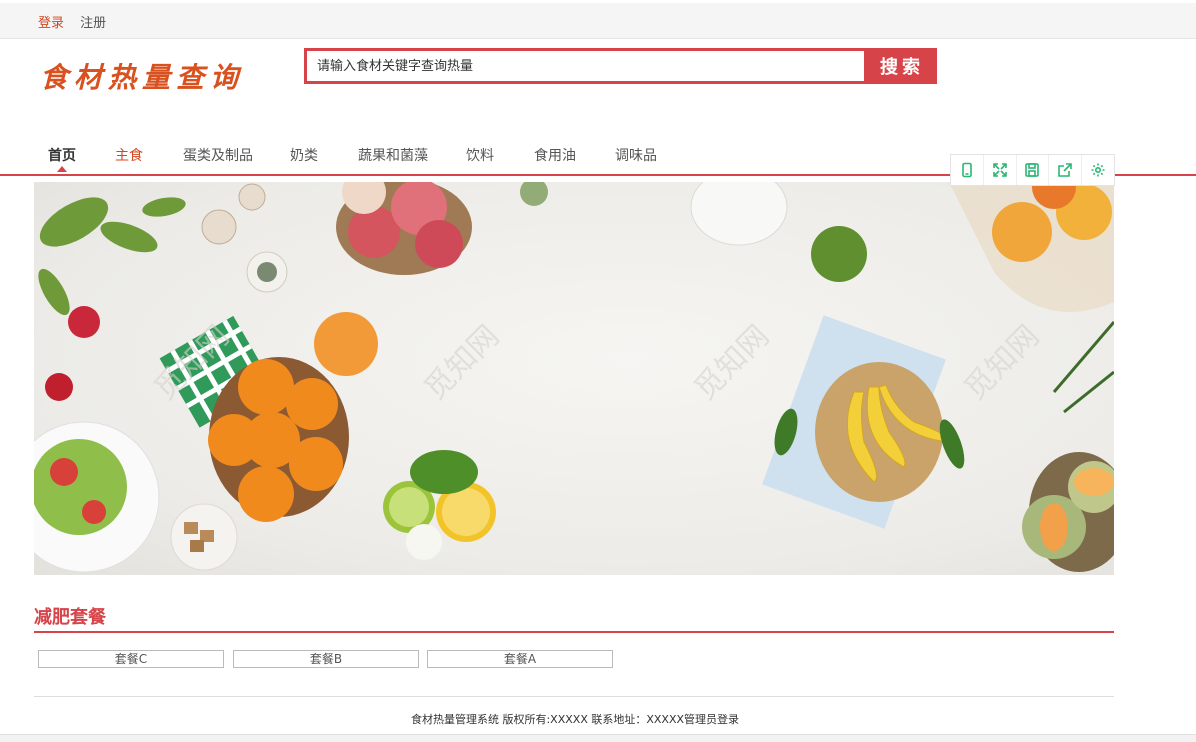  What do you see at coordinates (732, 363) in the screenshot?
I see `watermark-3: 觅知网` at bounding box center [732, 363].